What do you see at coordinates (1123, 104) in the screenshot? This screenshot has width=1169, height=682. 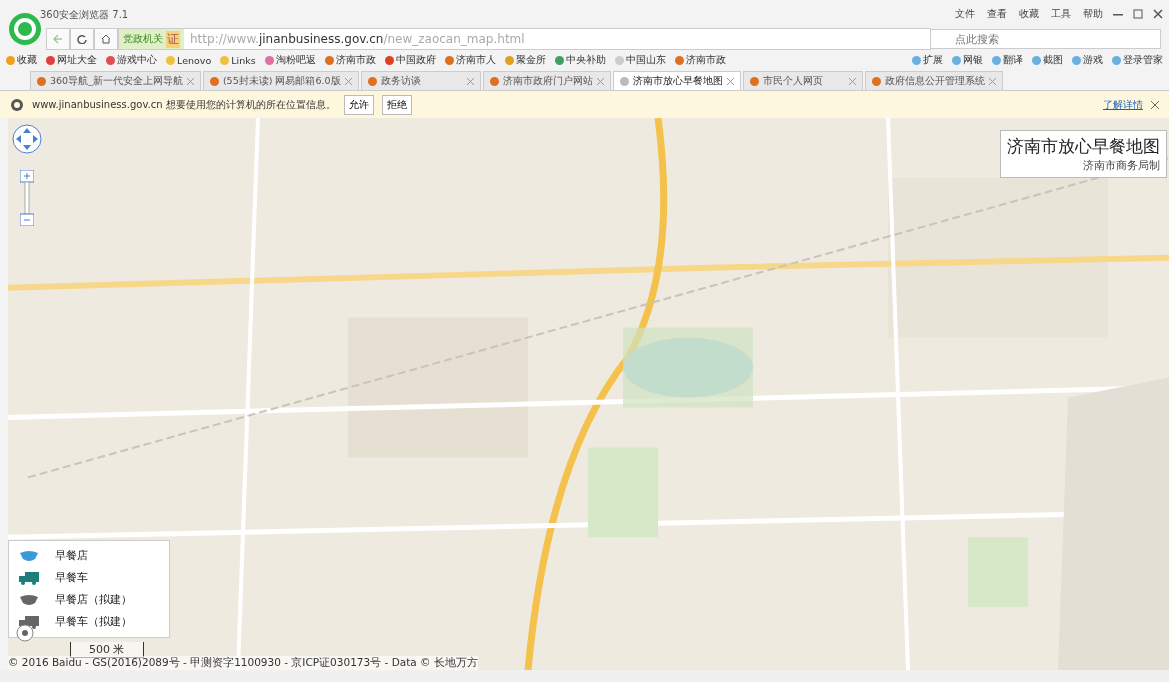 I see `details-link: 了解详情` at bounding box center [1123, 104].